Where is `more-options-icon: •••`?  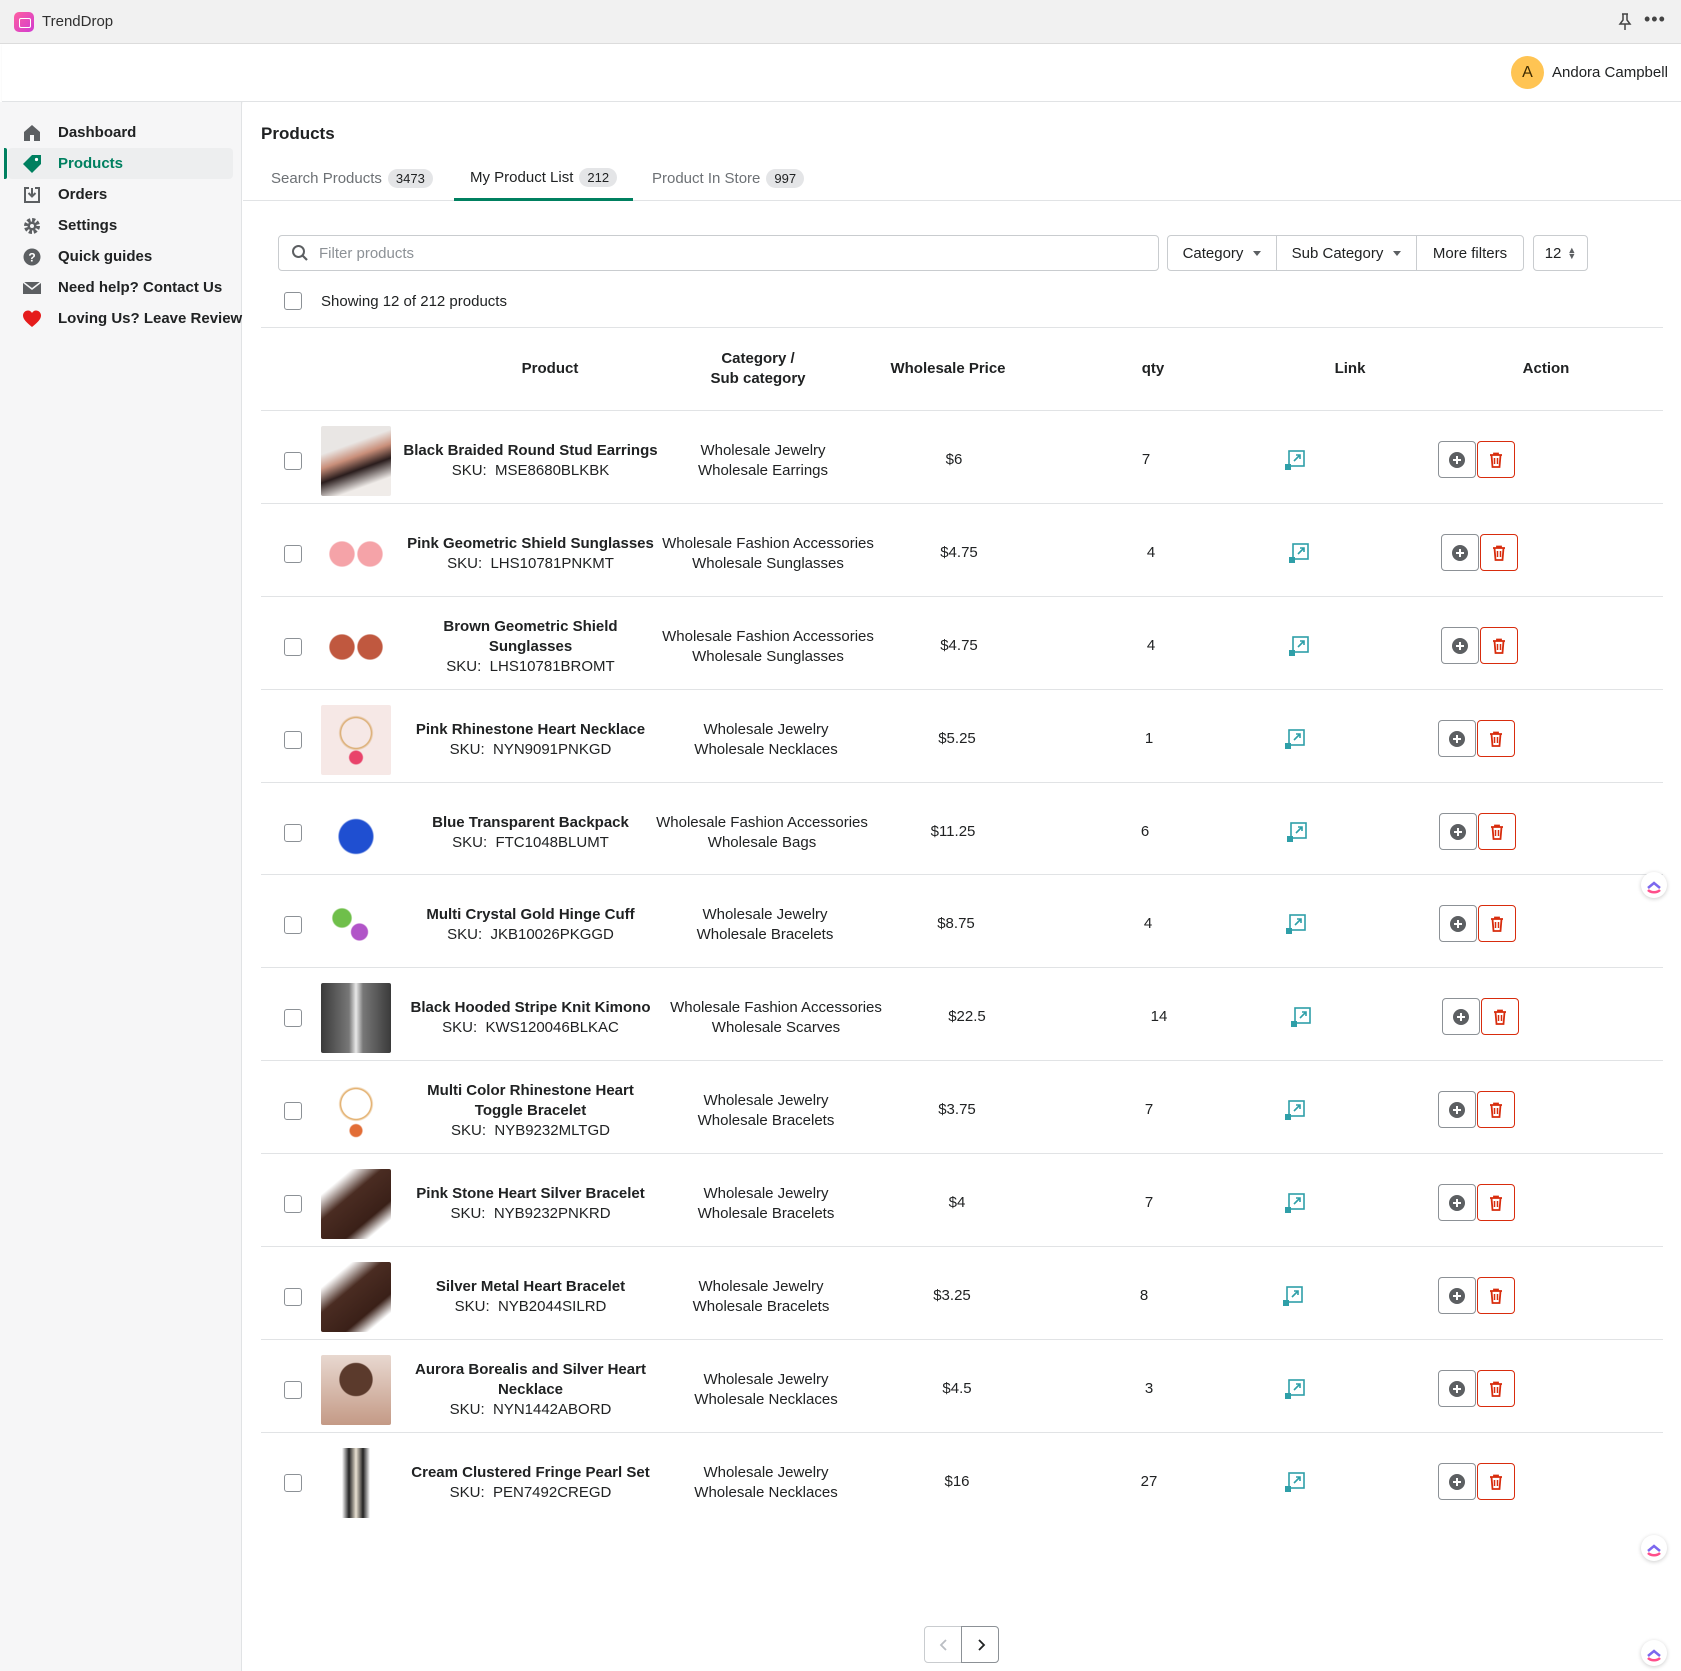 more-options-icon: ••• is located at coordinates (1654, 21).